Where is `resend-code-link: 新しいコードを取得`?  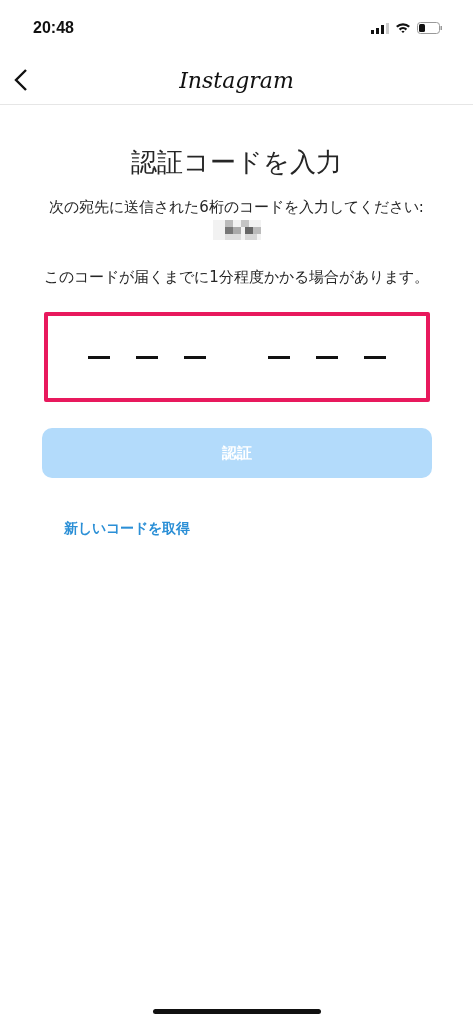 resend-code-link: 新しいコードを取得 is located at coordinates (127, 529).